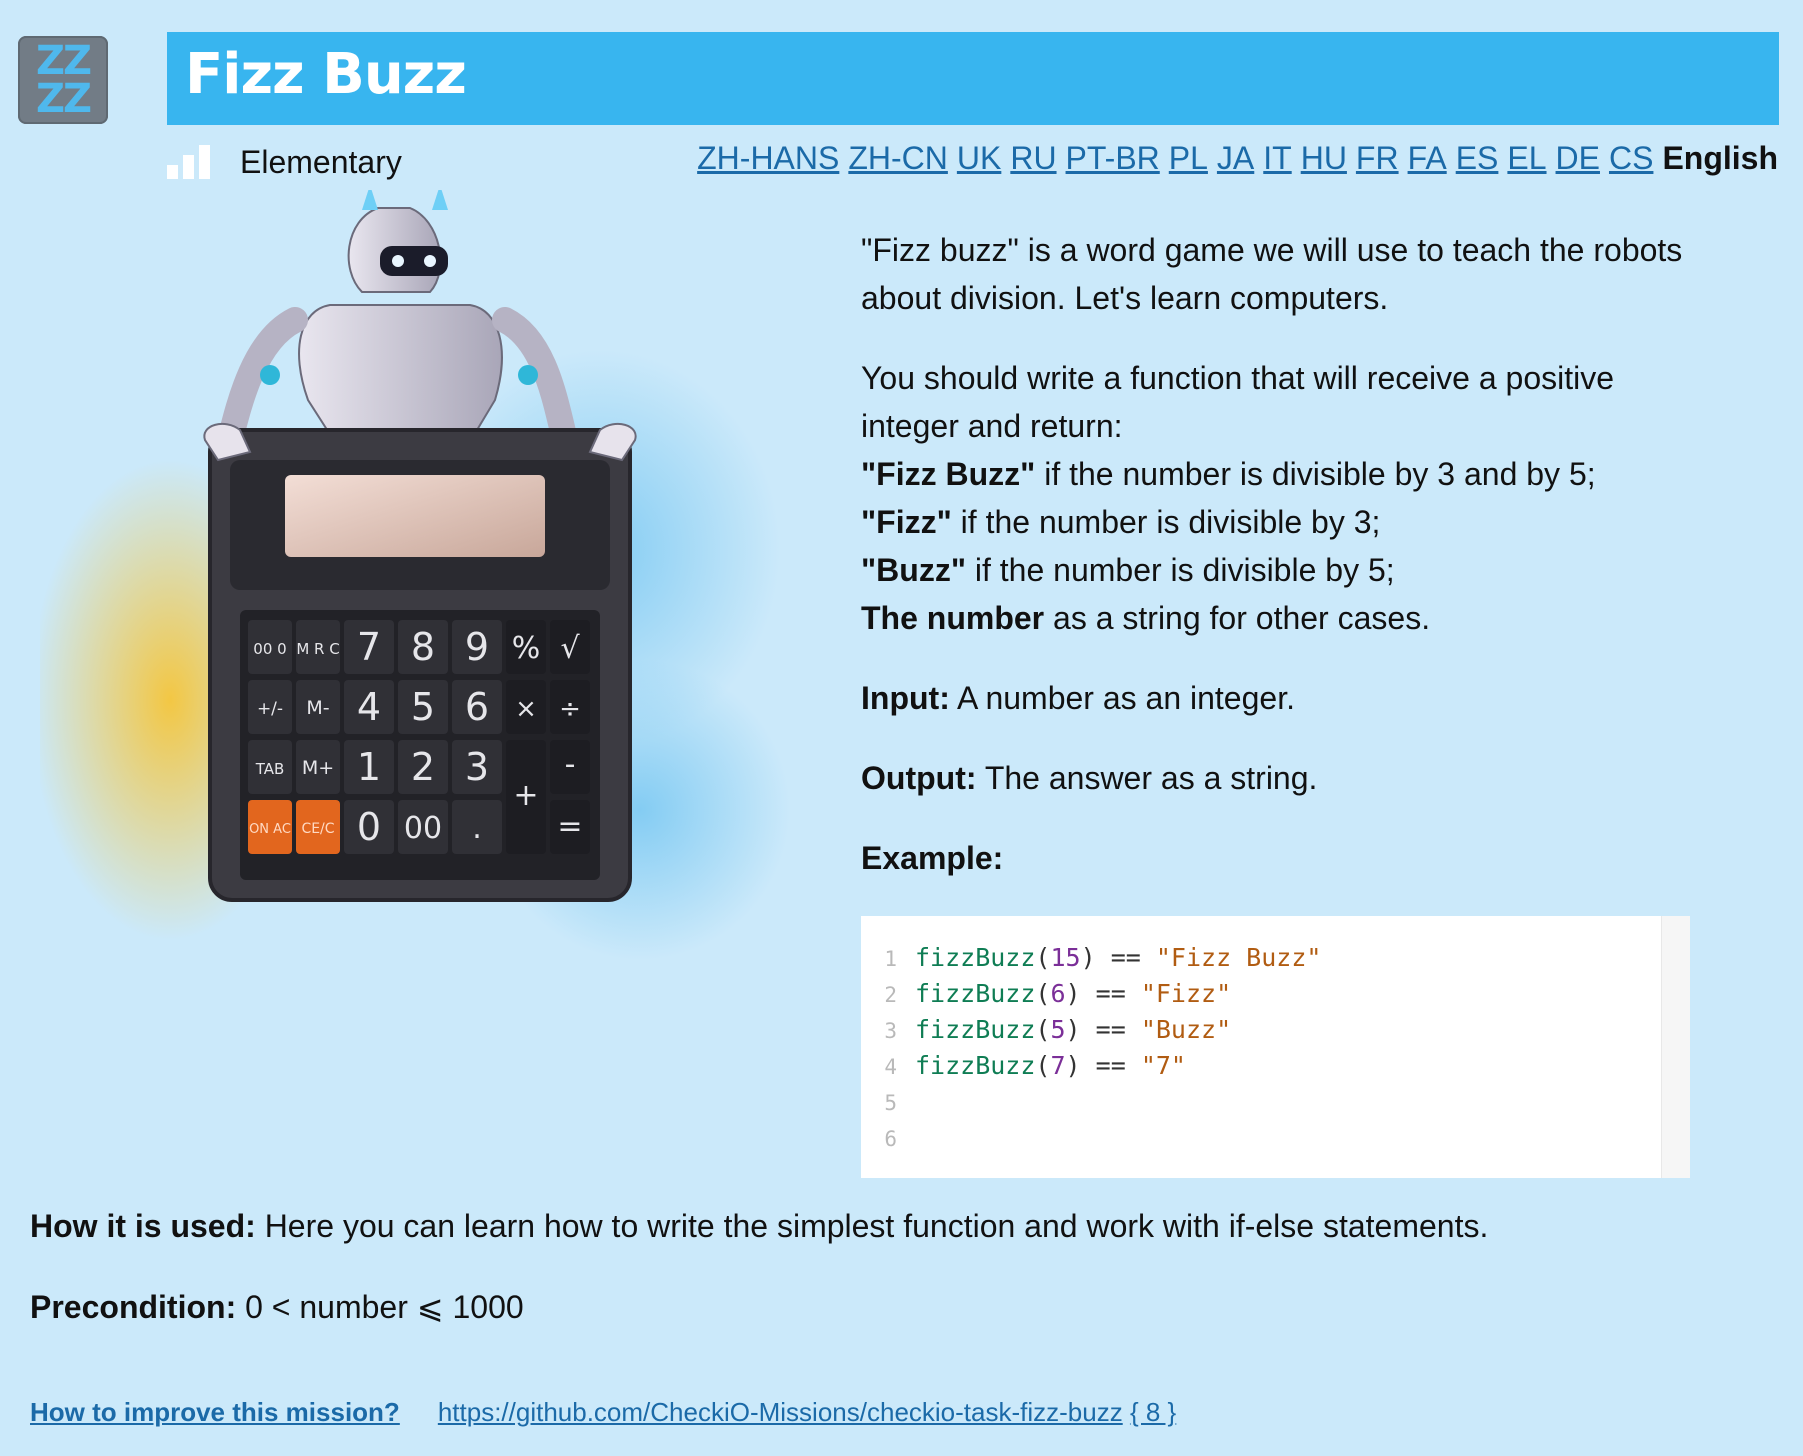  I want to click on output-text: The answer as a string., so click(1147, 778).